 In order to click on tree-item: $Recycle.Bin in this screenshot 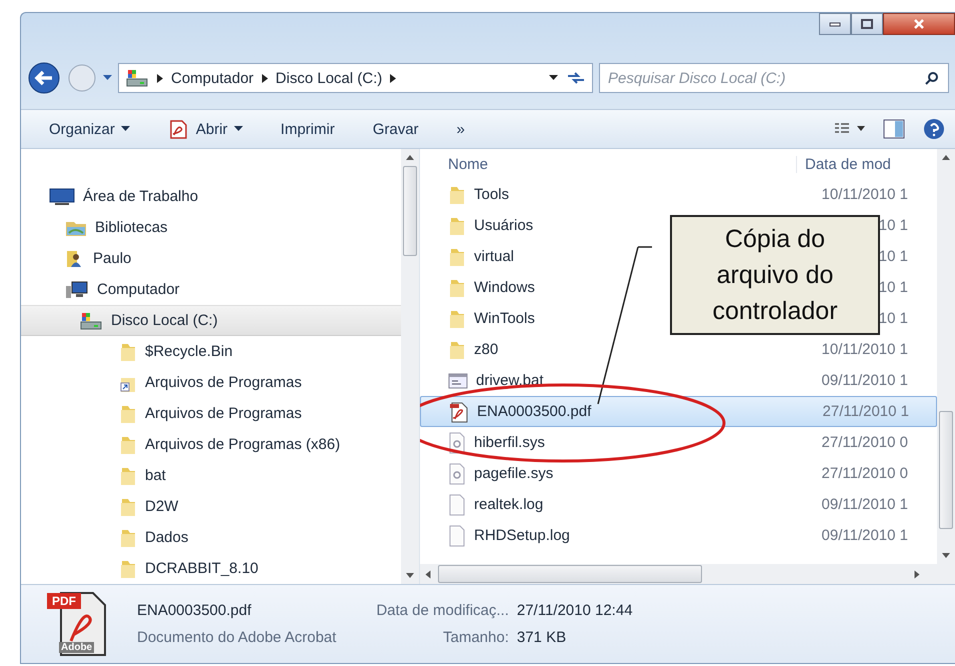, I will do `click(211, 351)`.